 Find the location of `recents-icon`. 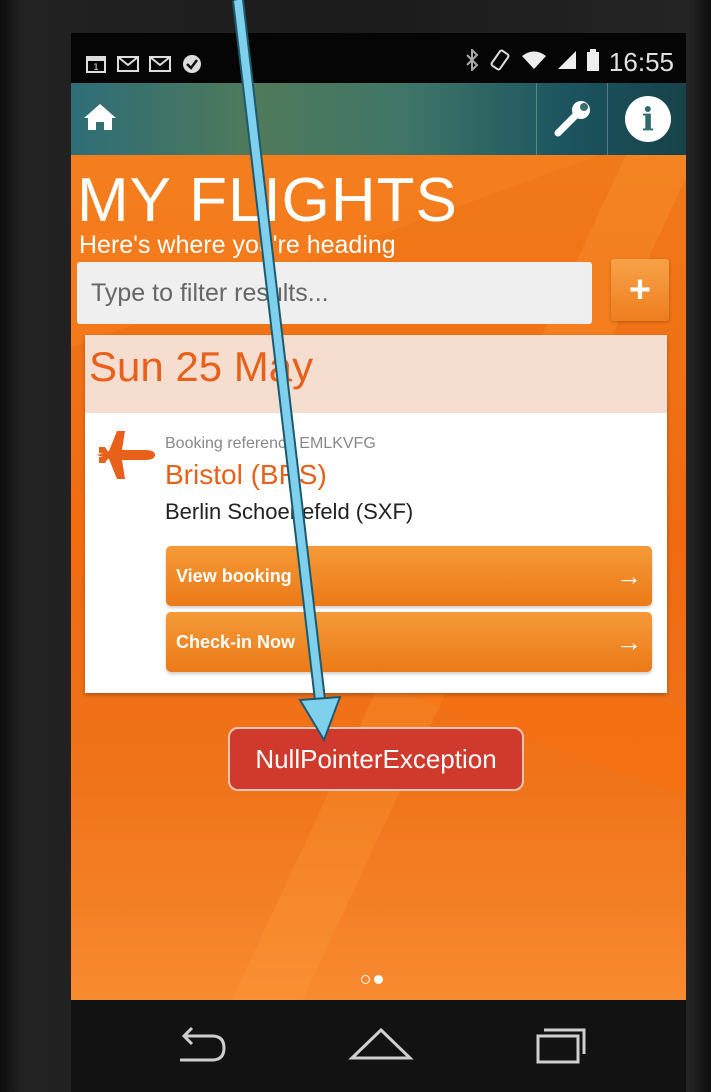

recents-icon is located at coordinates (561, 1046).